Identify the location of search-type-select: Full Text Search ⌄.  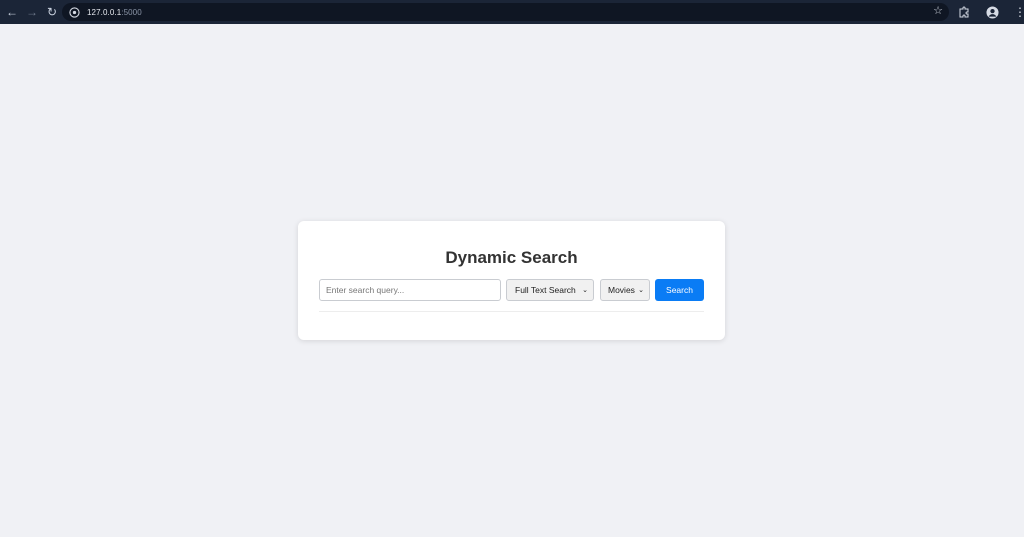
(550, 290).